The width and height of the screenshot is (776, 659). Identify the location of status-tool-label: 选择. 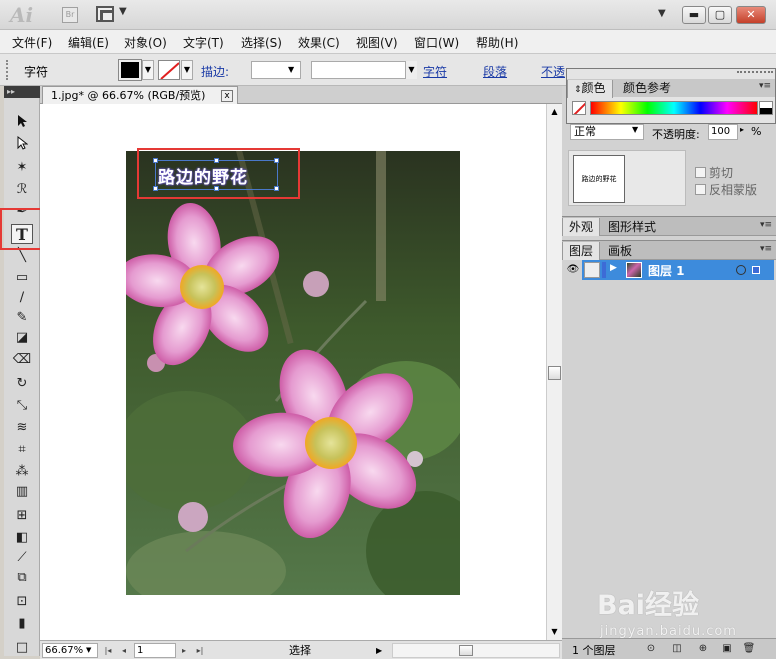
(300, 650).